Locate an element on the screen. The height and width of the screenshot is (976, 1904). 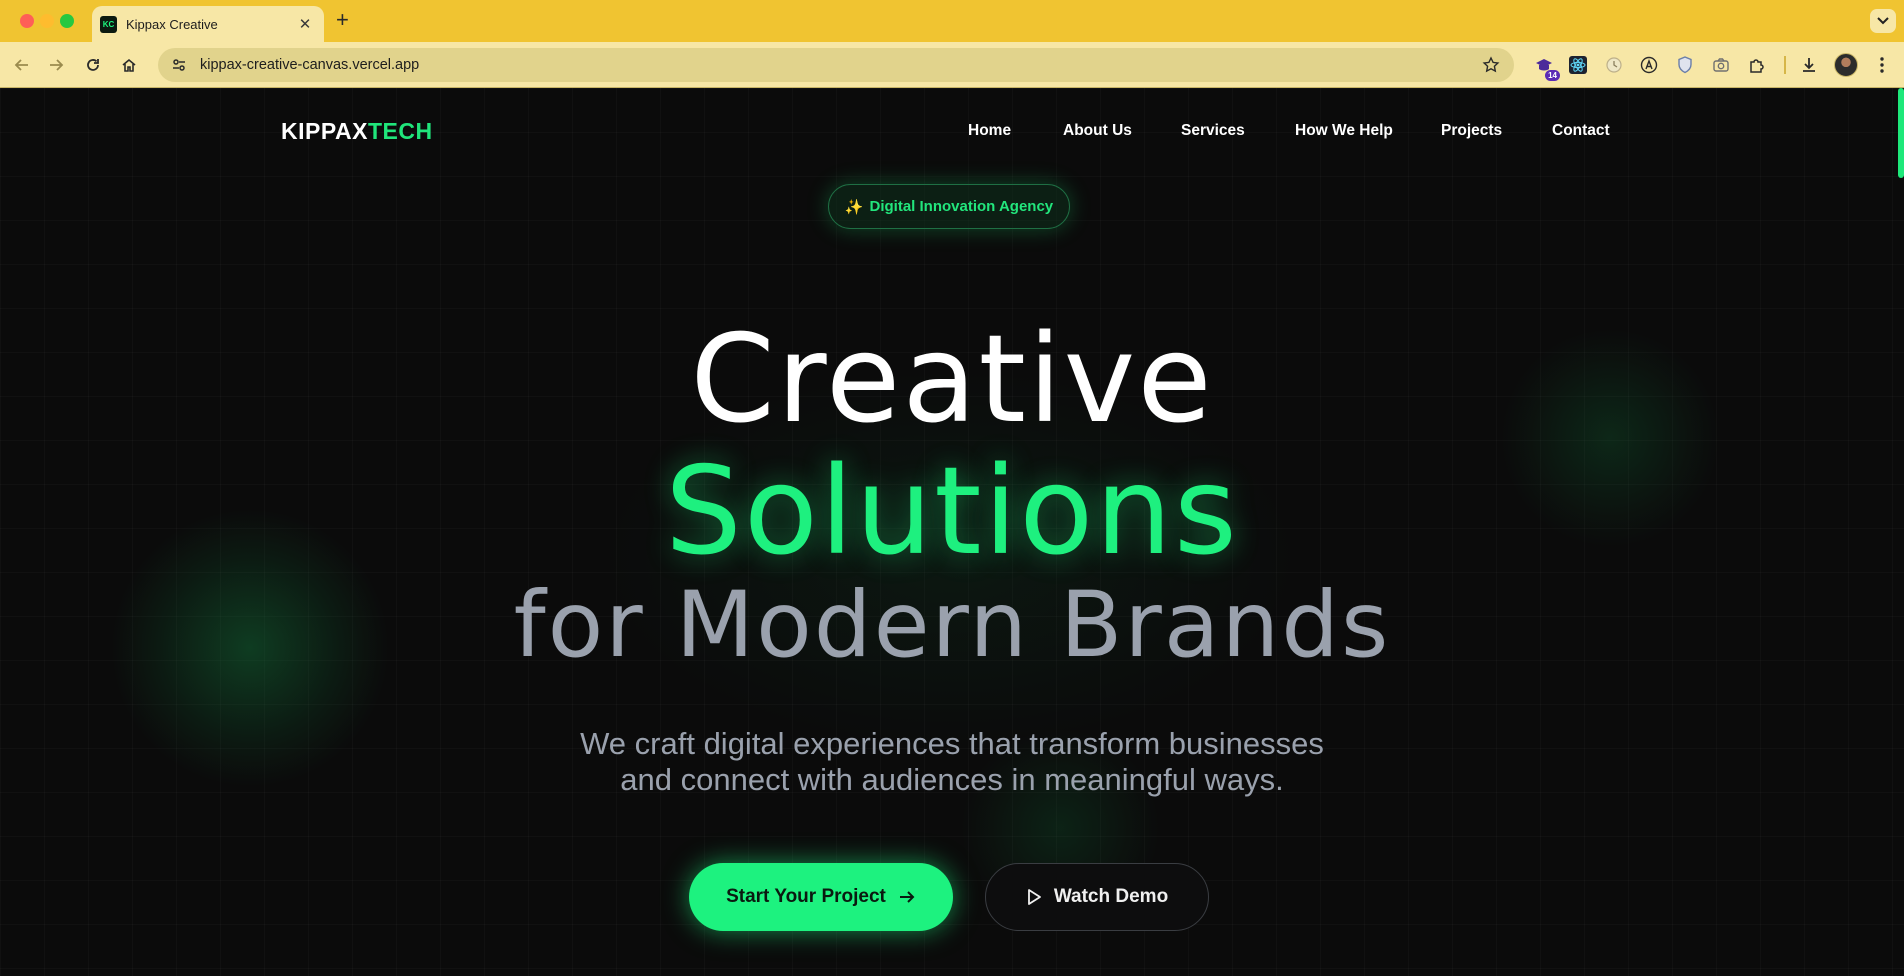
nav-link-about: About Us is located at coordinates (1097, 131).